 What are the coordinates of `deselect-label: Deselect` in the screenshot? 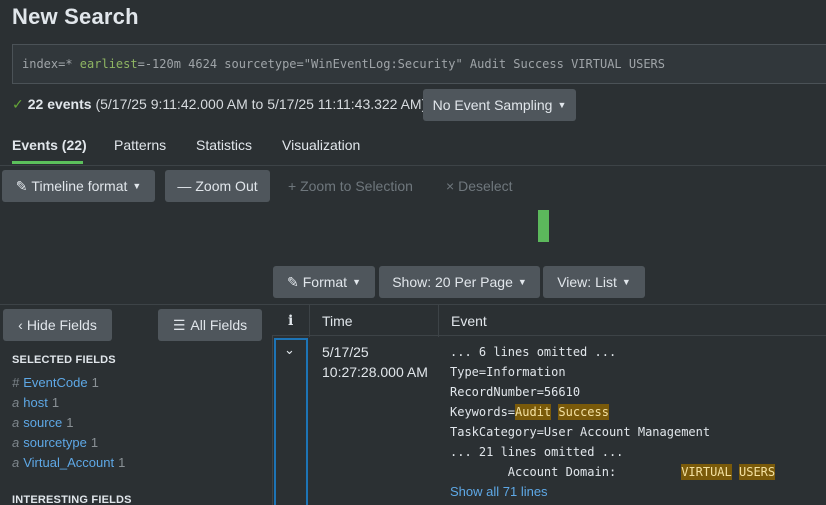 It's located at (485, 186).